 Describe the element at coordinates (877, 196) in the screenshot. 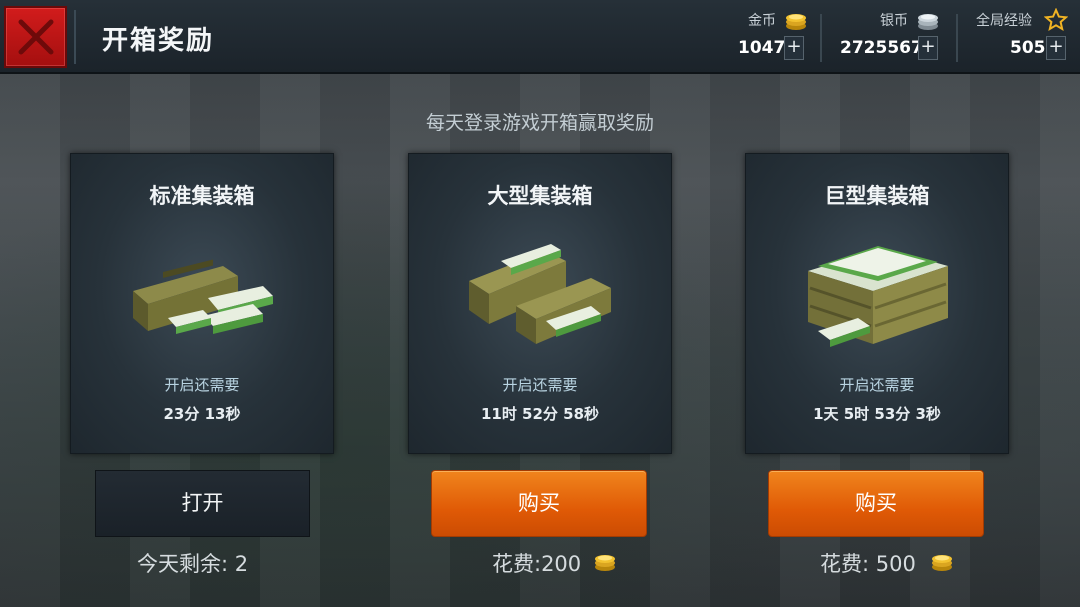

I see `crate-title: 巨型集装箱` at that location.